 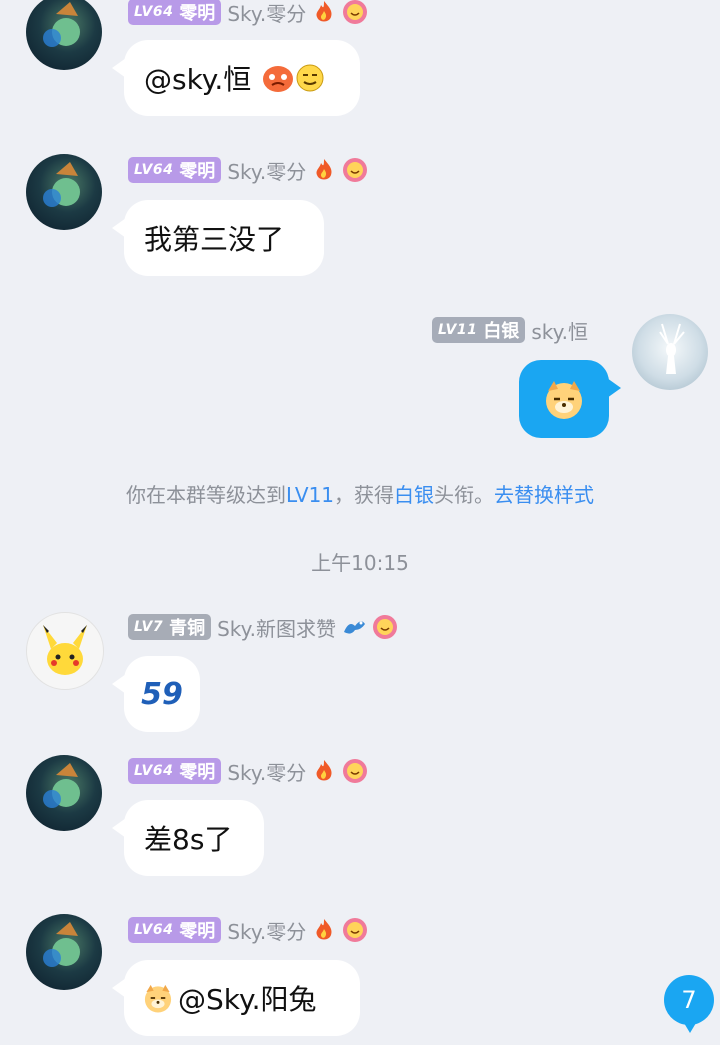 I want to click on message-bubble: @Sky.阳兔, so click(x=236, y=998).